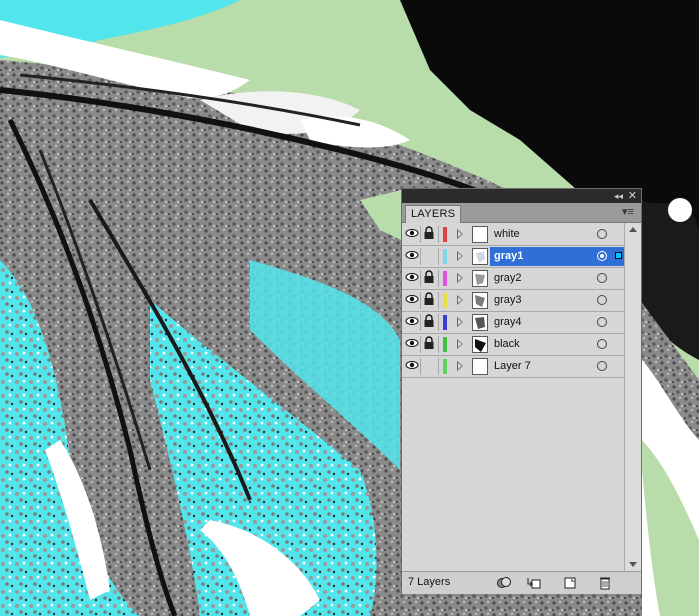 This screenshot has width=699, height=616. What do you see at coordinates (605, 582) in the screenshot?
I see `delete-layer-icon` at bounding box center [605, 582].